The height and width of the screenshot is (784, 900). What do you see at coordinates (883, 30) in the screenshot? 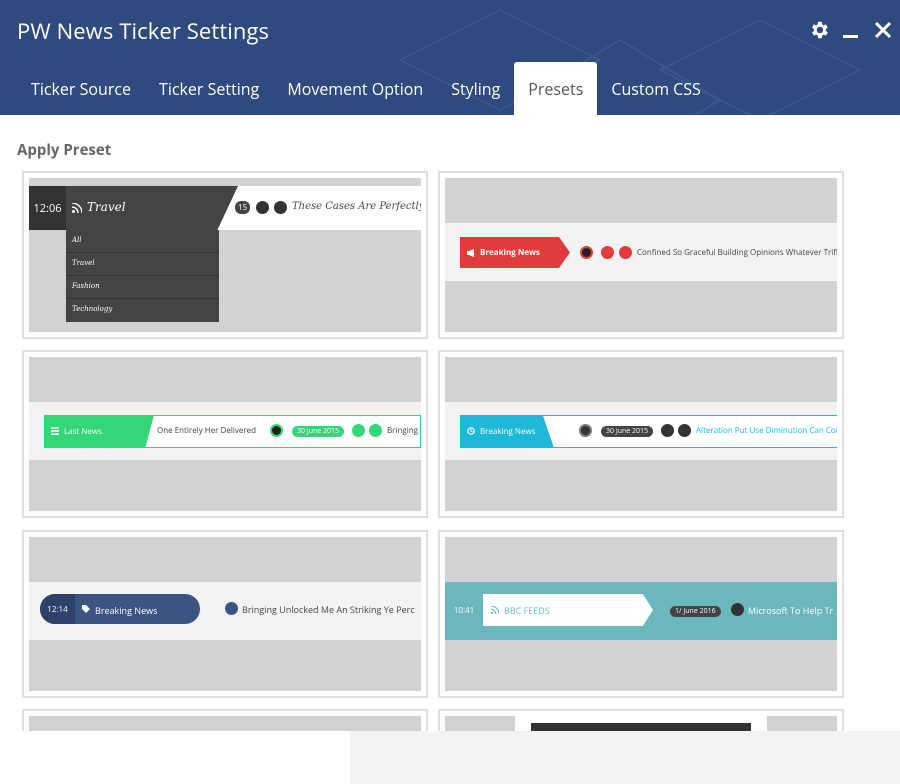
I see `close-icon` at bounding box center [883, 30].